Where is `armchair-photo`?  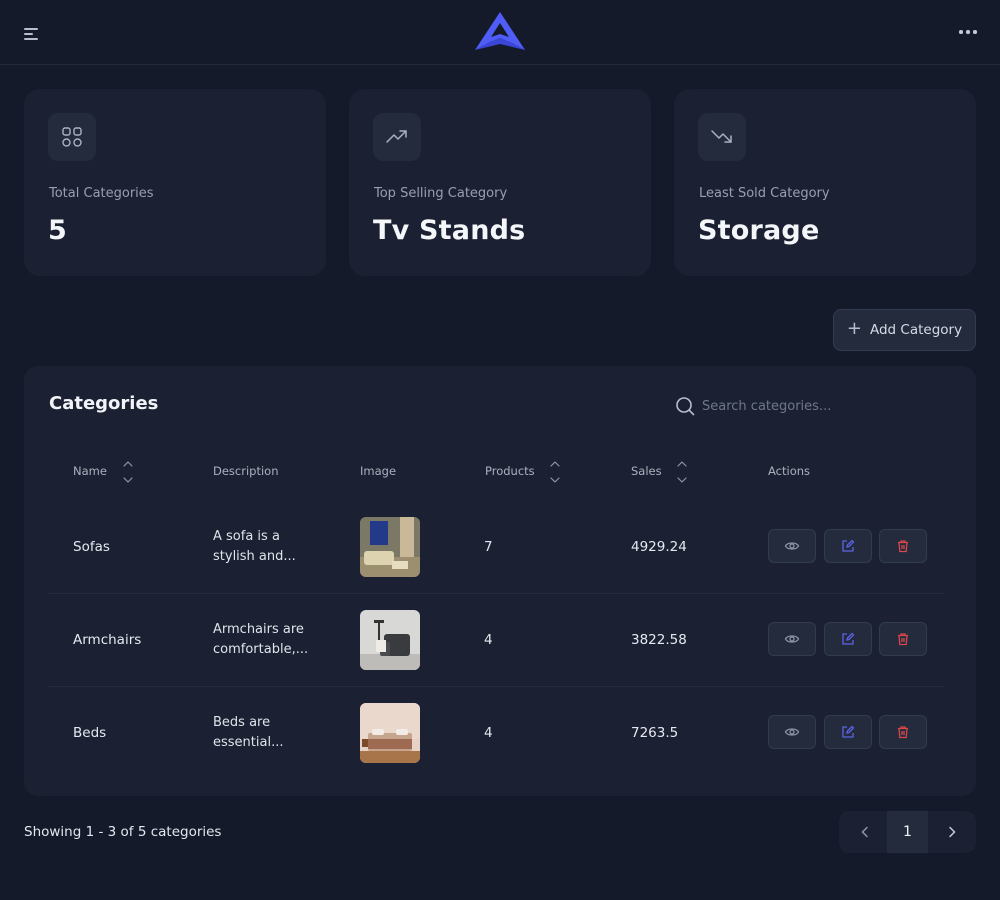
armchair-photo is located at coordinates (390, 640).